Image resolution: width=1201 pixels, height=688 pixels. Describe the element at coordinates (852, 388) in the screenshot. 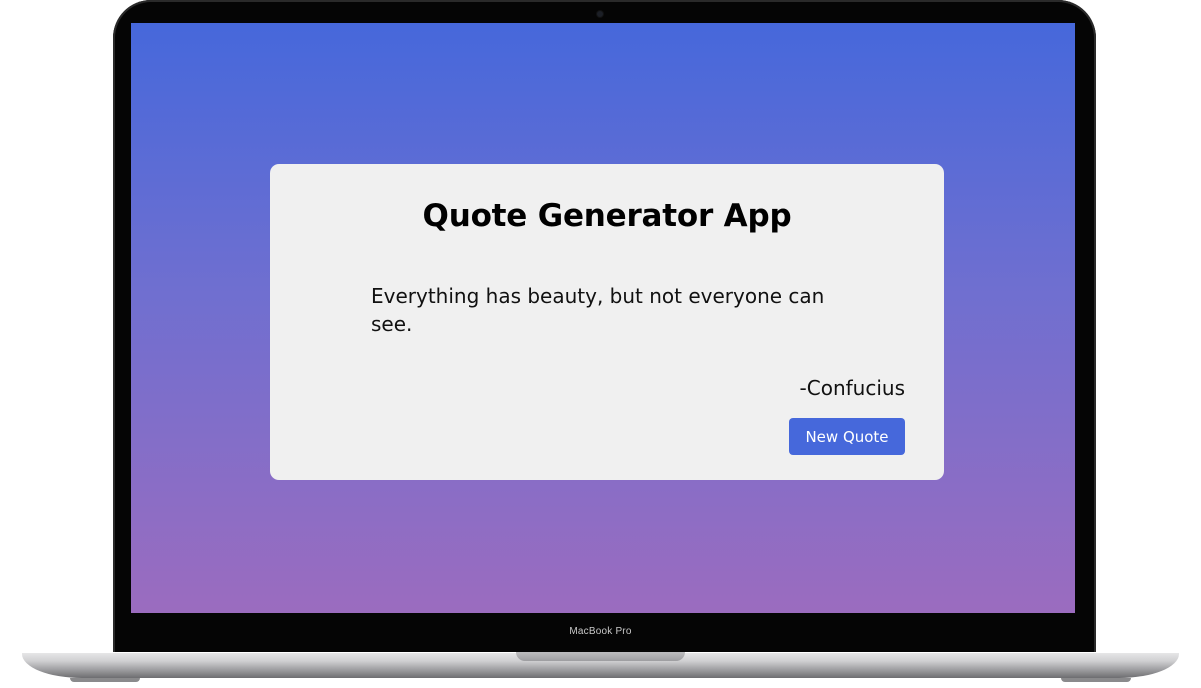

I see `quote-author: -Confucius` at that location.